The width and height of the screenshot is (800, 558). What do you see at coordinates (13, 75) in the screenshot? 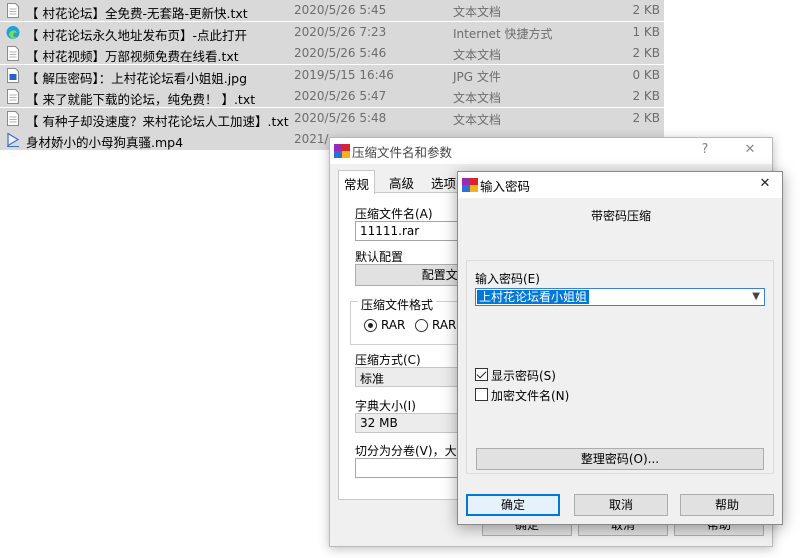
I see `image-file-icon` at bounding box center [13, 75].